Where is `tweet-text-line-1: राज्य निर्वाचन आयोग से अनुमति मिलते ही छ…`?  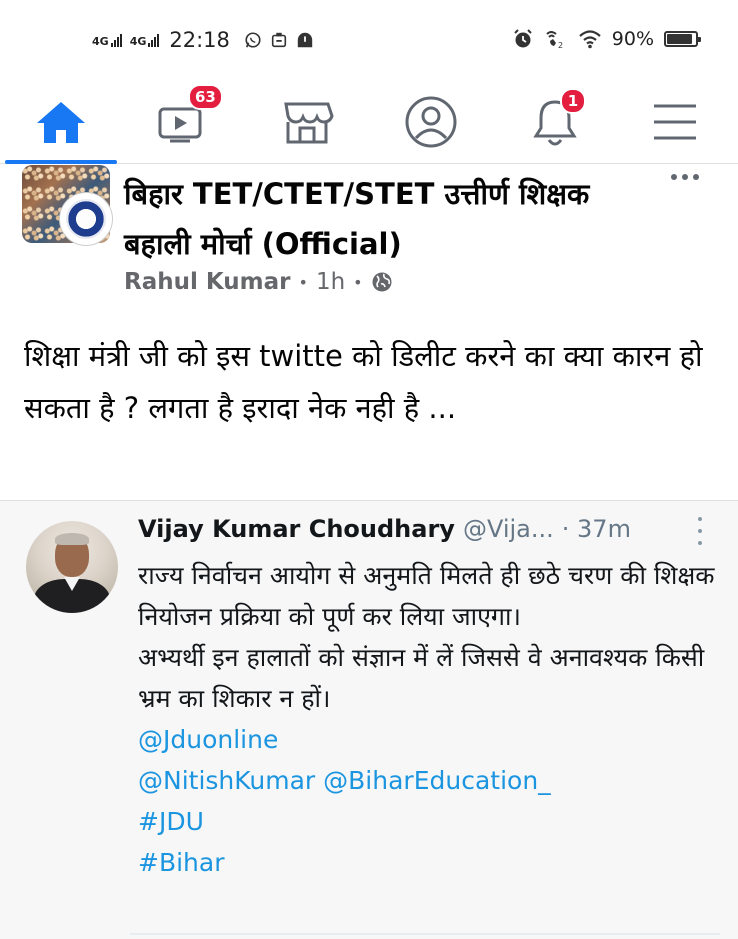 tweet-text-line-1: राज्य निर्वाचन आयोग से अनुमति मिलते ही छ… is located at coordinates (426, 596).